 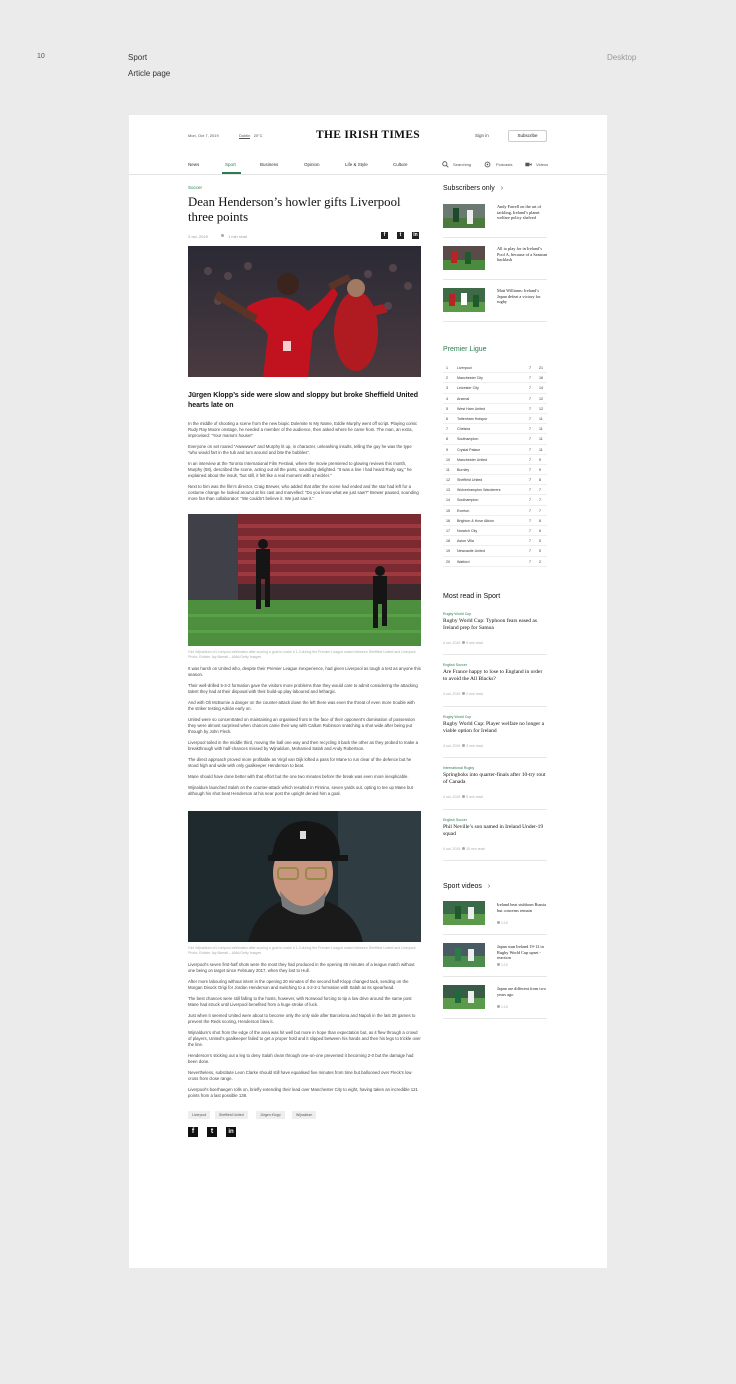 I want to click on nav-life-style: Life & Style, so click(x=356, y=164).